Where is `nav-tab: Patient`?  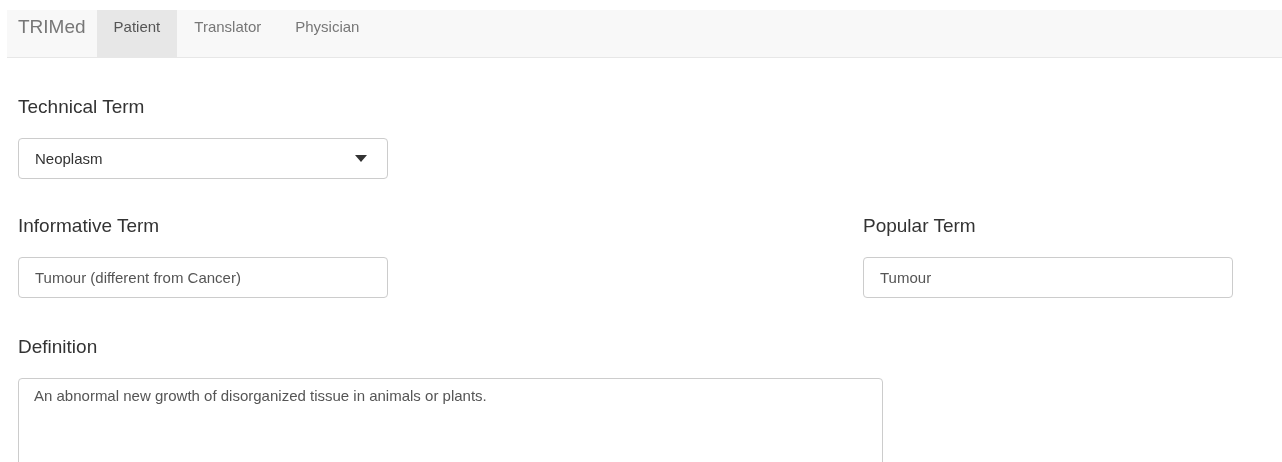
nav-tab: Patient is located at coordinates (137, 33).